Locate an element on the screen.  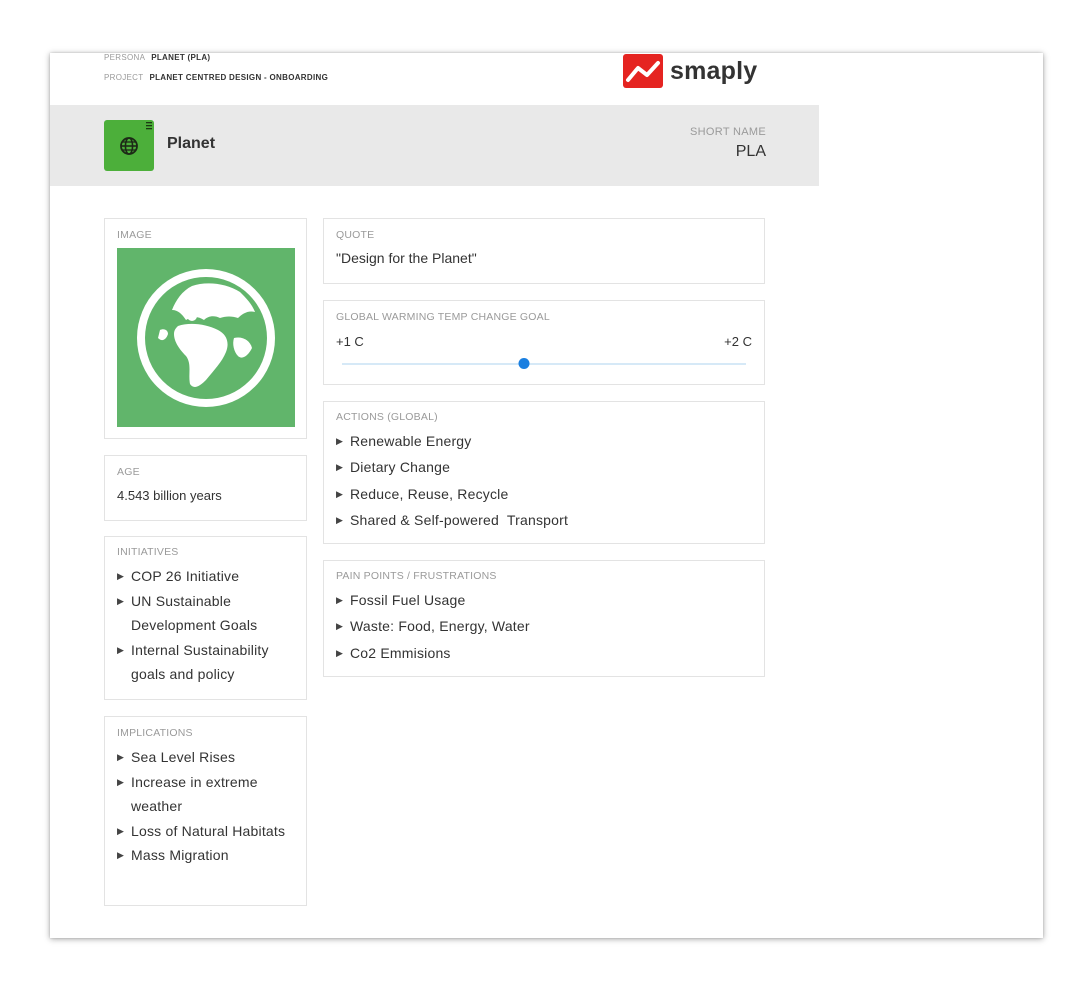
earth-globe-icon is located at coordinates (206, 338).